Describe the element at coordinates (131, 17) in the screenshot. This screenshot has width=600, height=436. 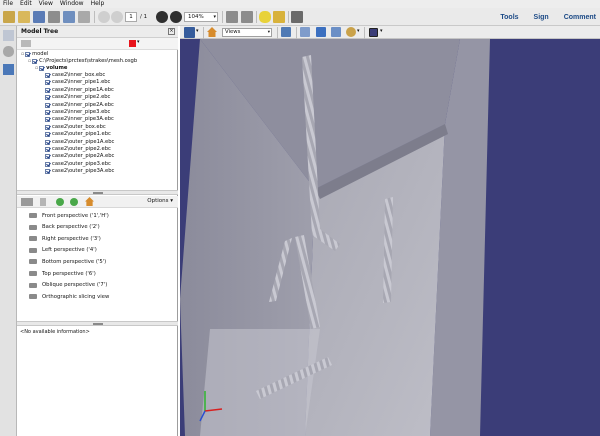
I see `page-number-input: 1` at that location.